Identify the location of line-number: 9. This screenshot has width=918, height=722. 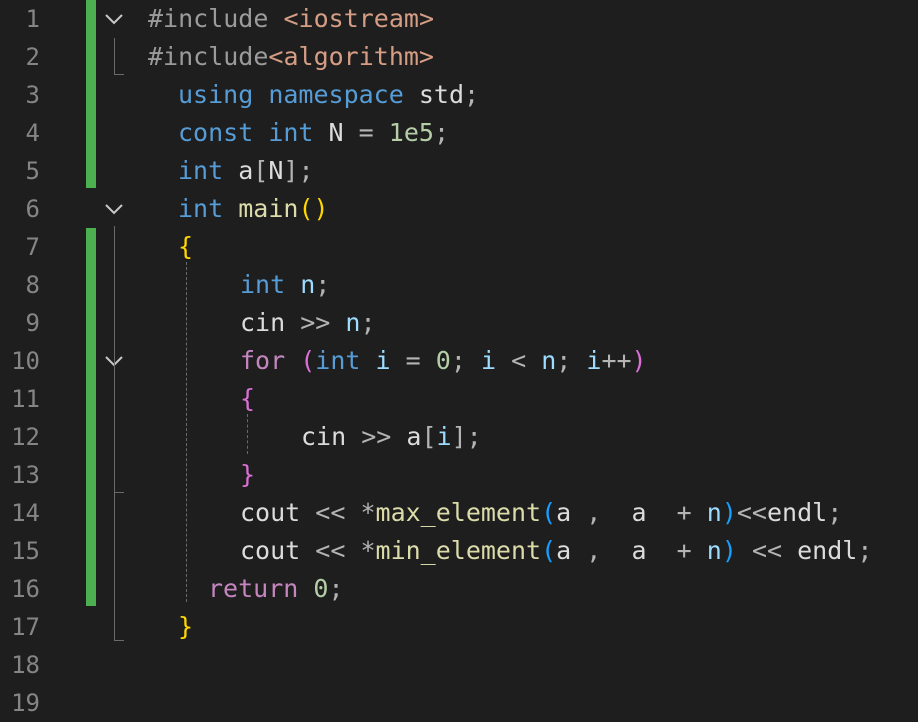
(32, 323).